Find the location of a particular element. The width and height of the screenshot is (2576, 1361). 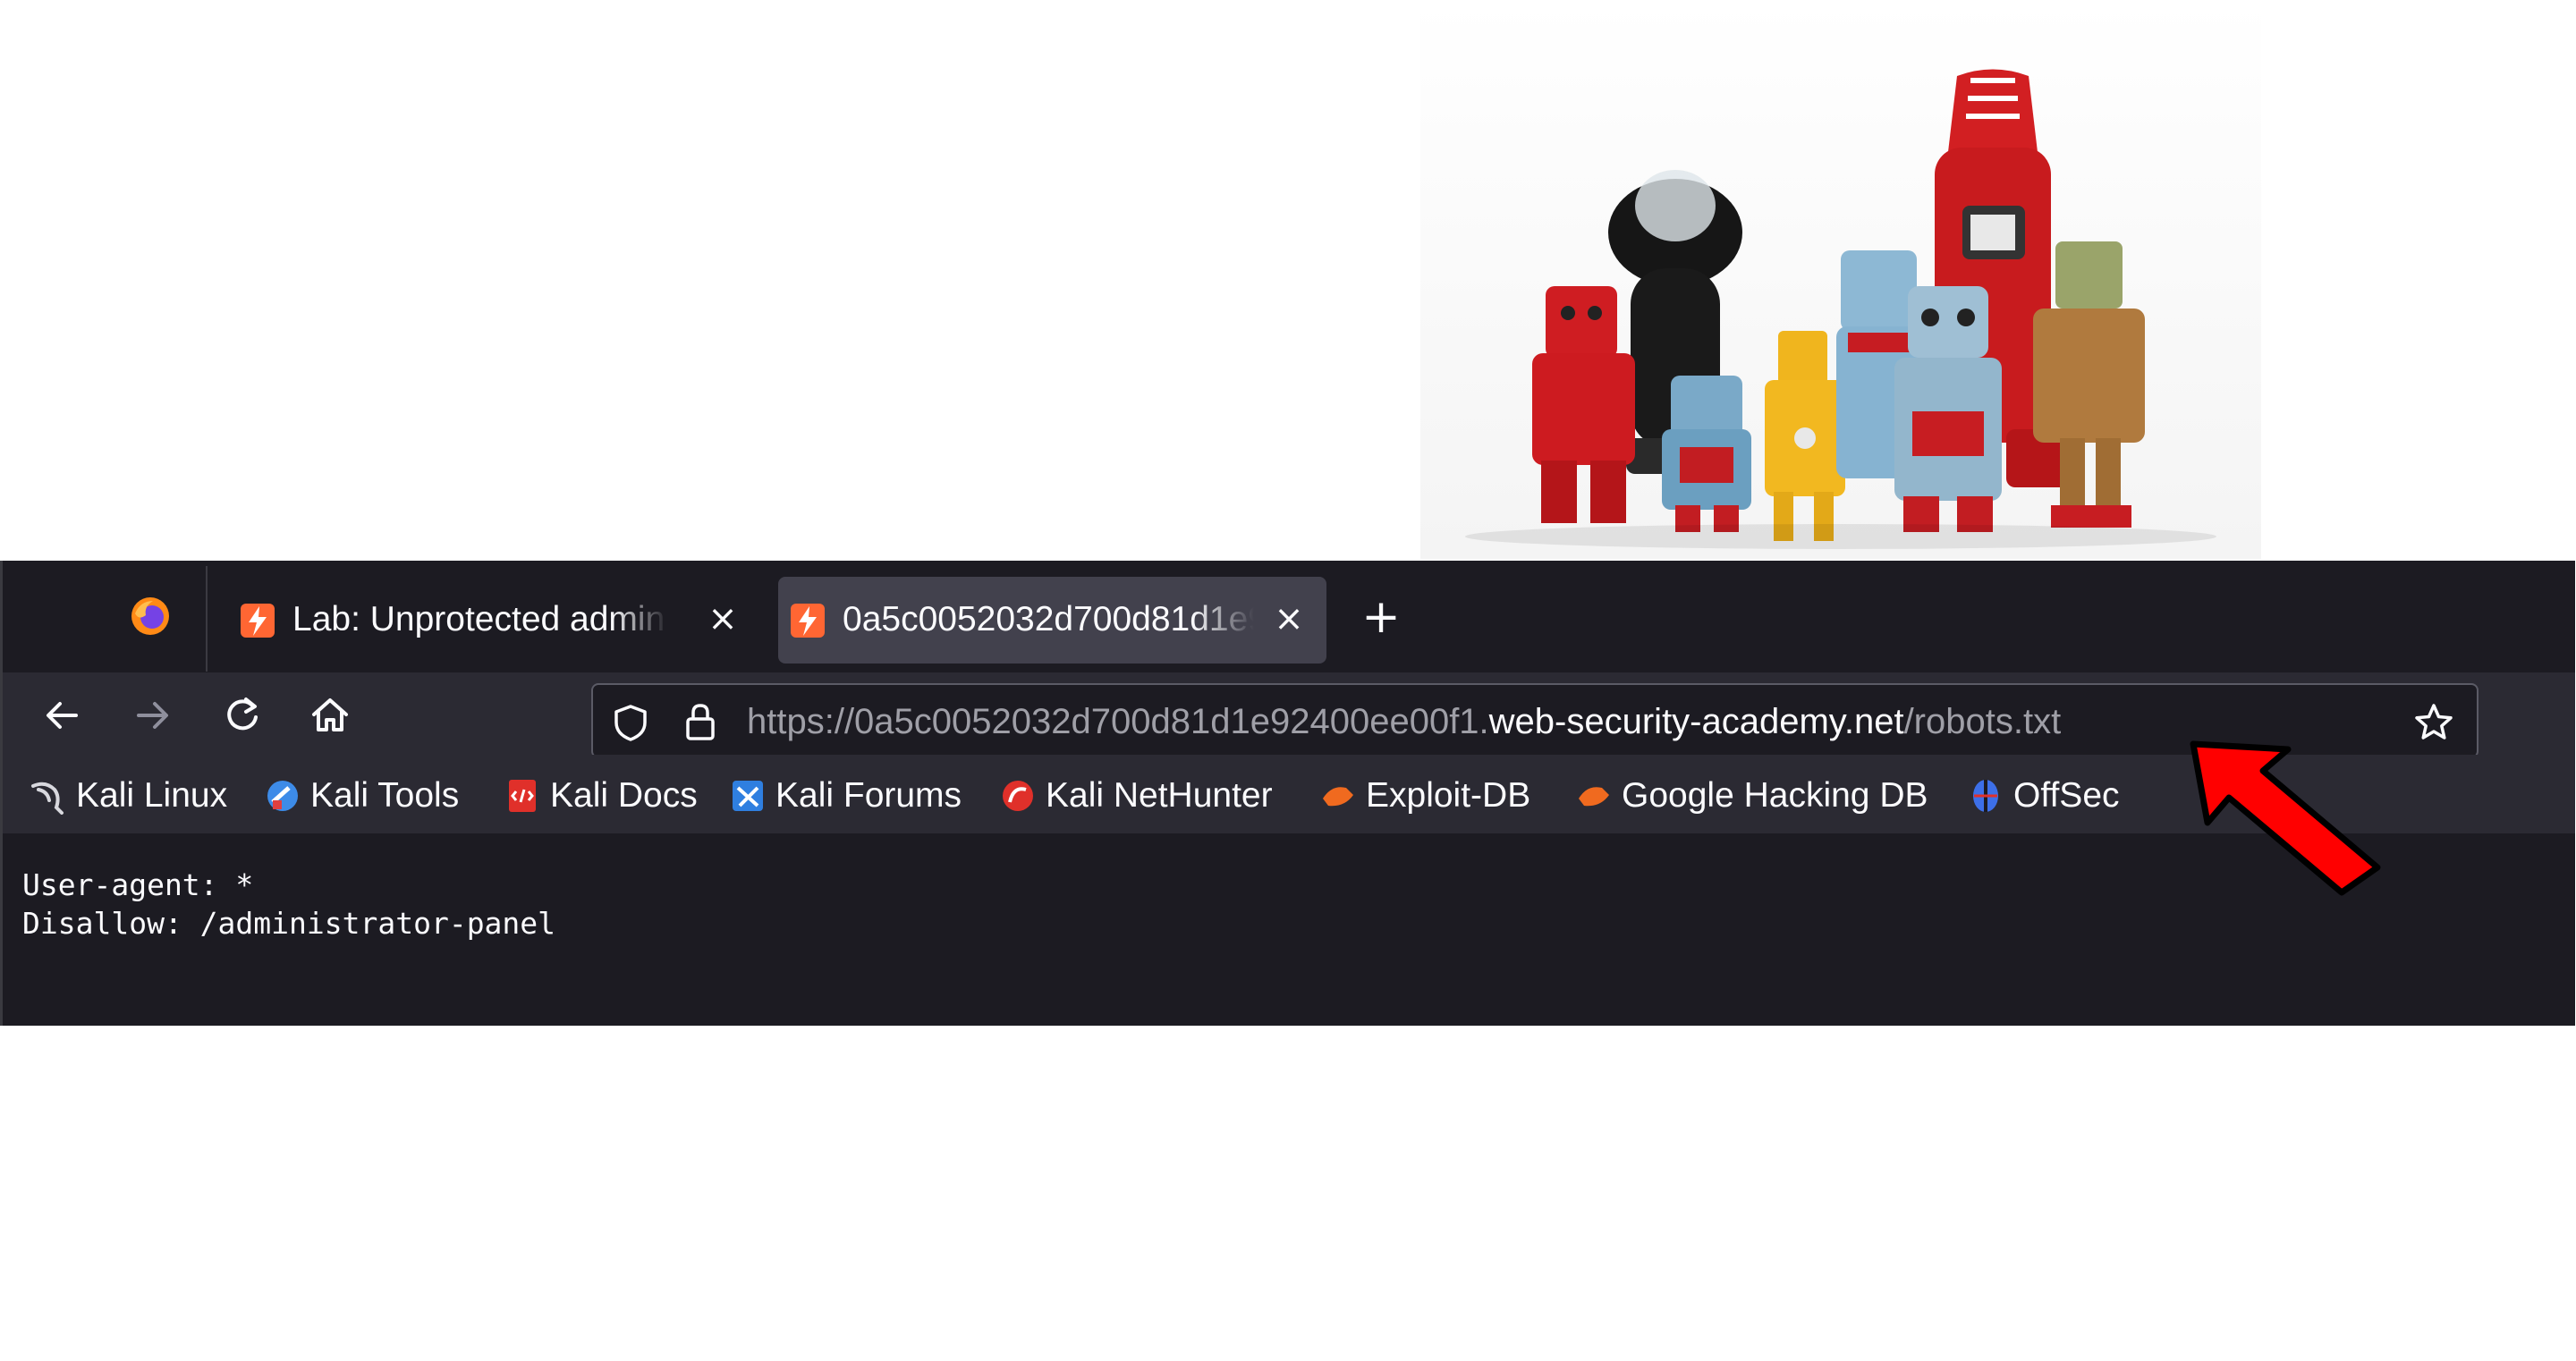

tracking-protection-shield-icon is located at coordinates (630, 722).